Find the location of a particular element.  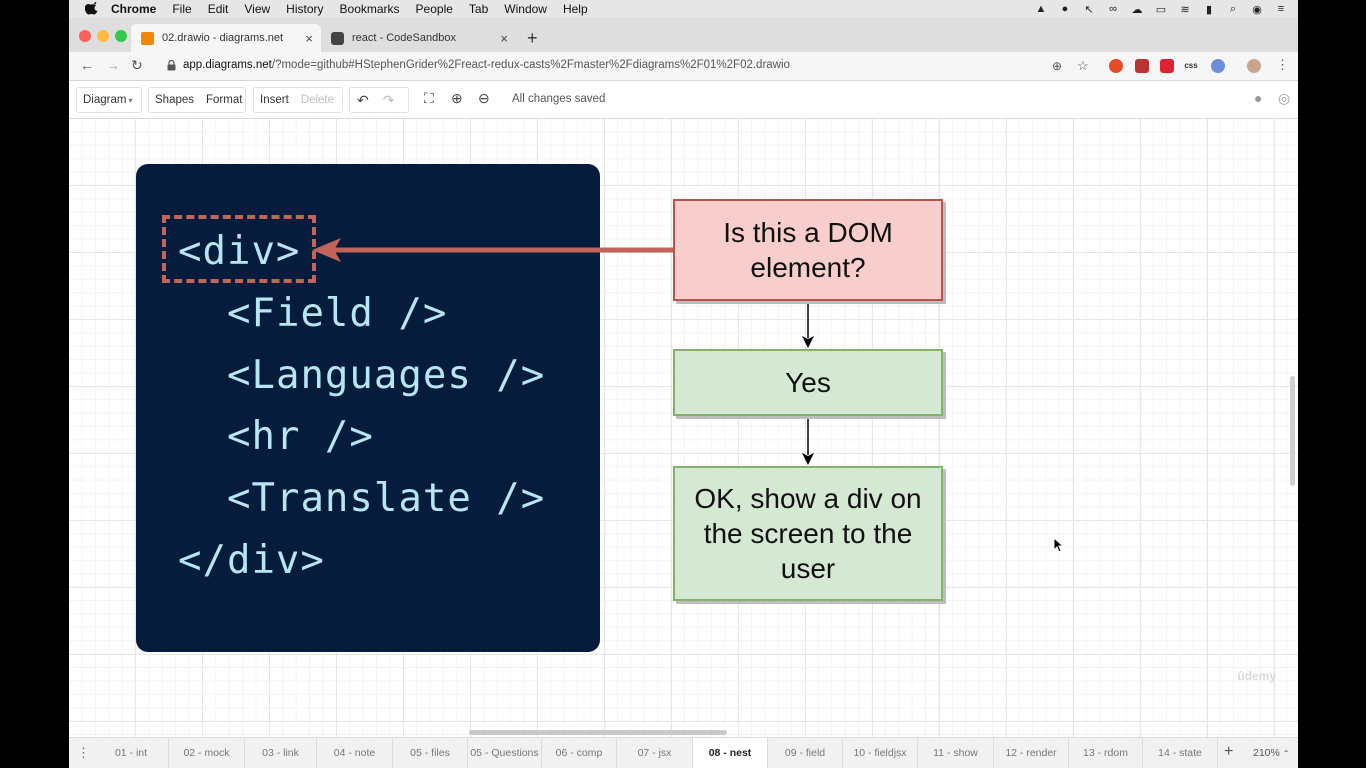

menu-window: Window is located at coordinates (525, 9).